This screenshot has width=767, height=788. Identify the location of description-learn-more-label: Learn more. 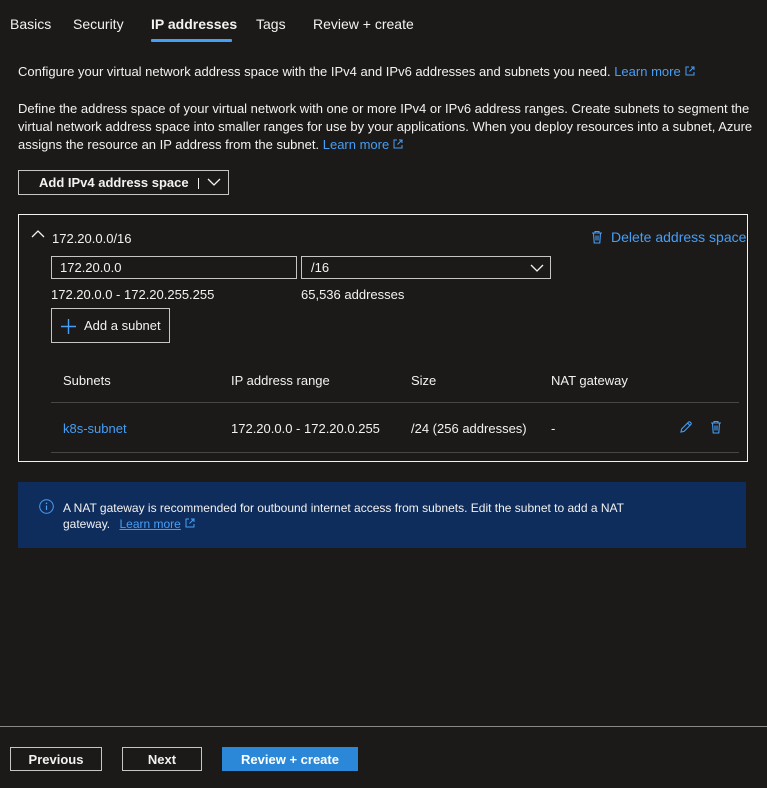
(356, 144).